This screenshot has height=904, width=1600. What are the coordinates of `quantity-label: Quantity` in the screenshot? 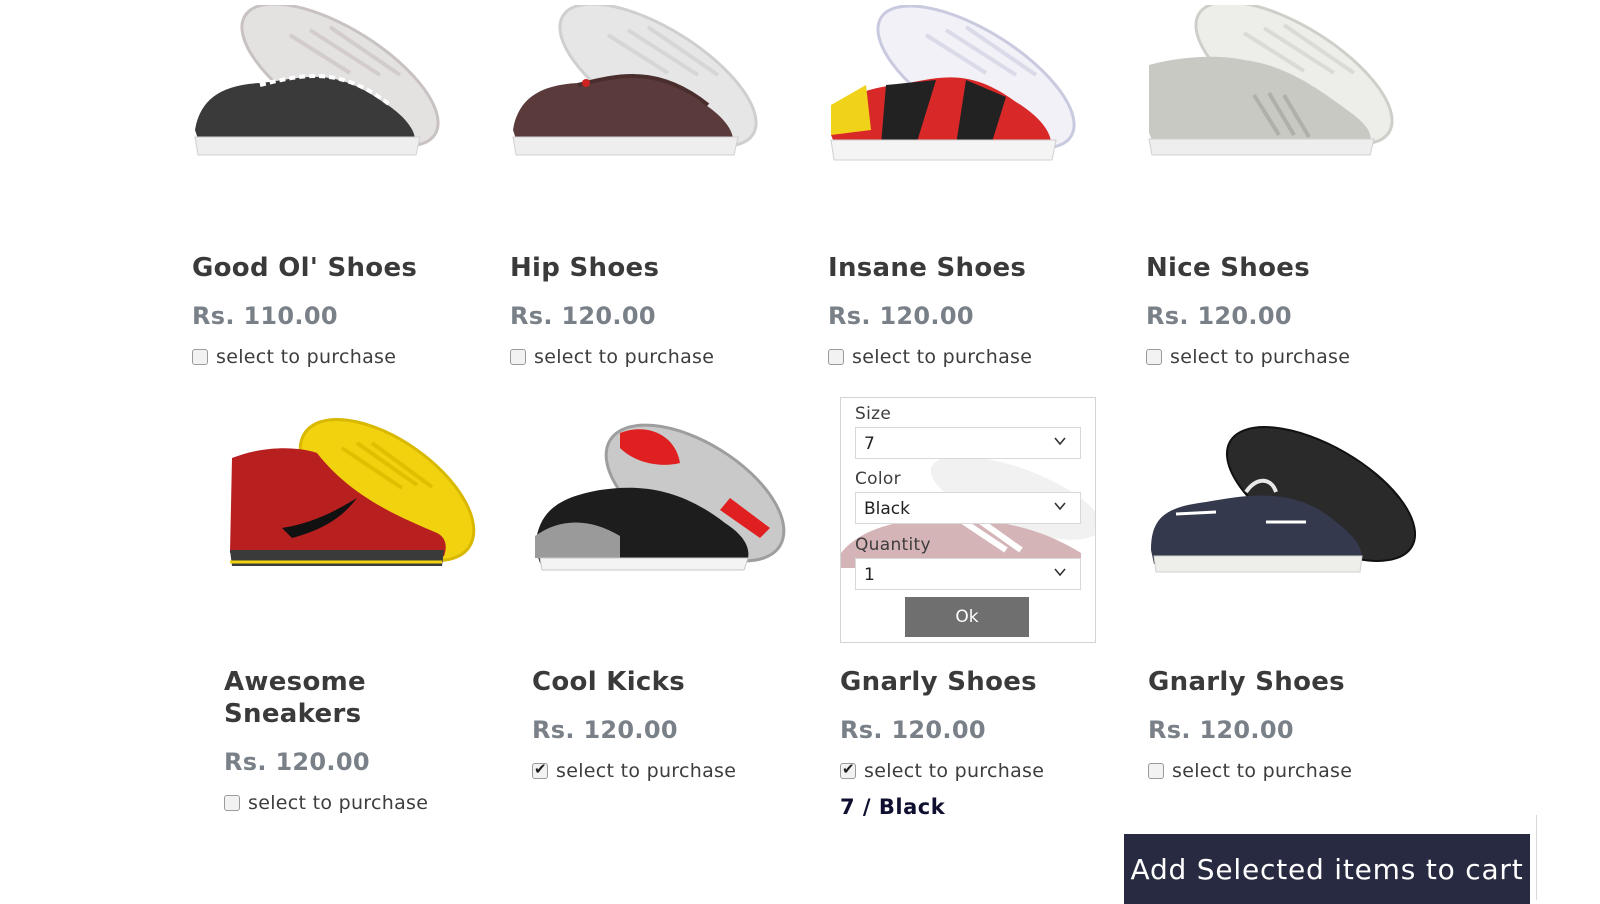 It's located at (893, 545).